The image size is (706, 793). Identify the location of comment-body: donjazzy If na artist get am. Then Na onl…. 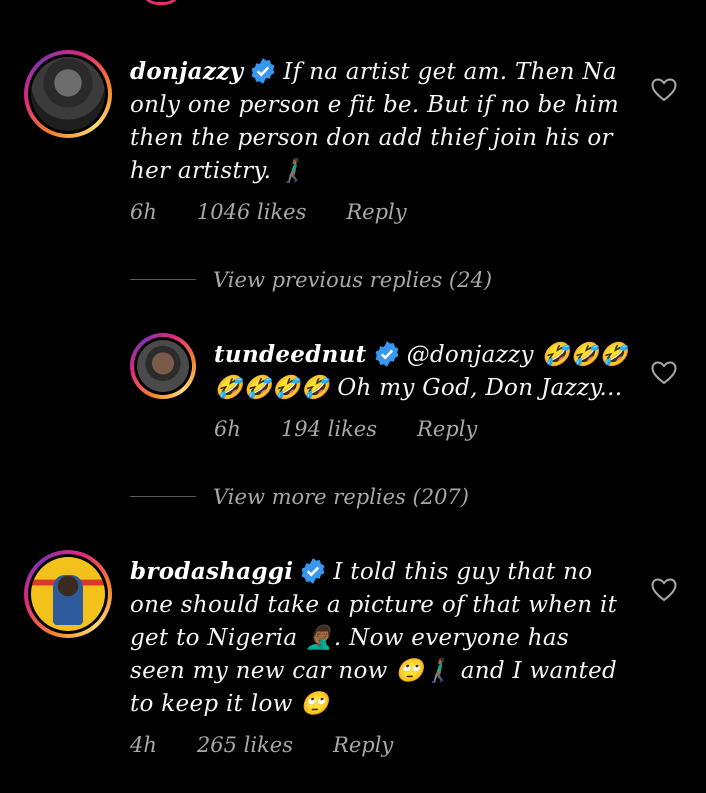
(380, 121).